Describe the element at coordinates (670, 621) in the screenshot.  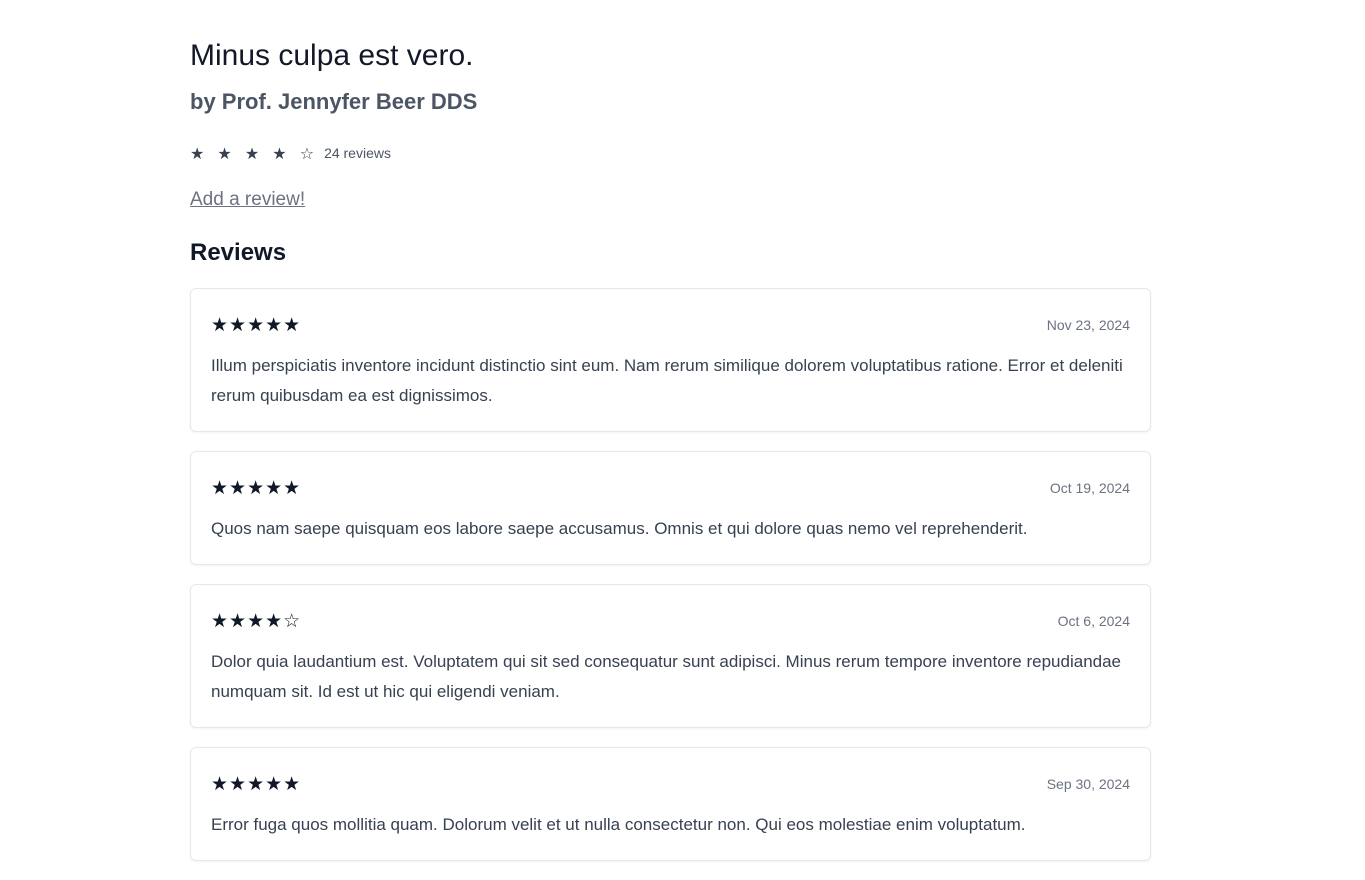
I see `review-header: ★★★★☆ Oct 6, 2024` at that location.